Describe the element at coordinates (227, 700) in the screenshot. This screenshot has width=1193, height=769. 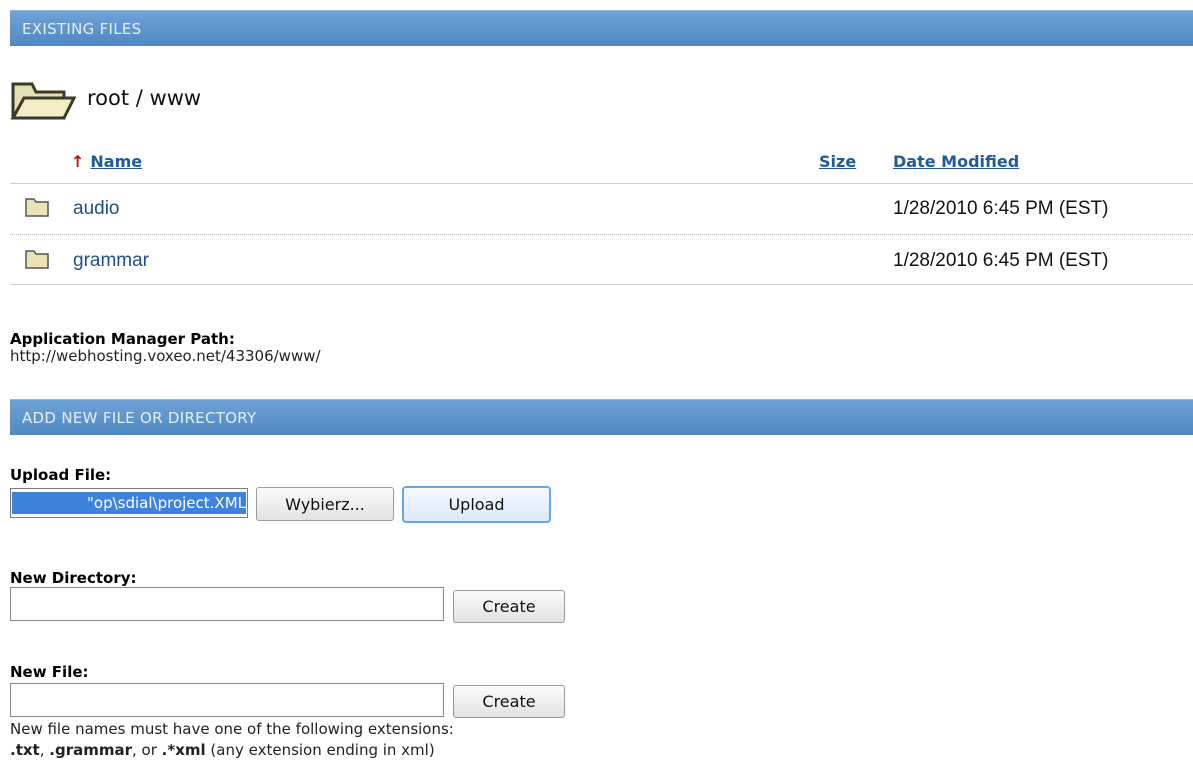
I see `new-file-input` at that location.